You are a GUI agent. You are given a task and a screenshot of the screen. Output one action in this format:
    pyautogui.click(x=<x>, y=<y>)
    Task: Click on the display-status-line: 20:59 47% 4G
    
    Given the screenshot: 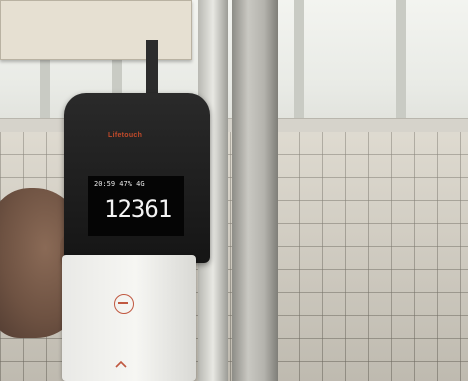 What is the action you would take?
    pyautogui.click(x=119, y=184)
    